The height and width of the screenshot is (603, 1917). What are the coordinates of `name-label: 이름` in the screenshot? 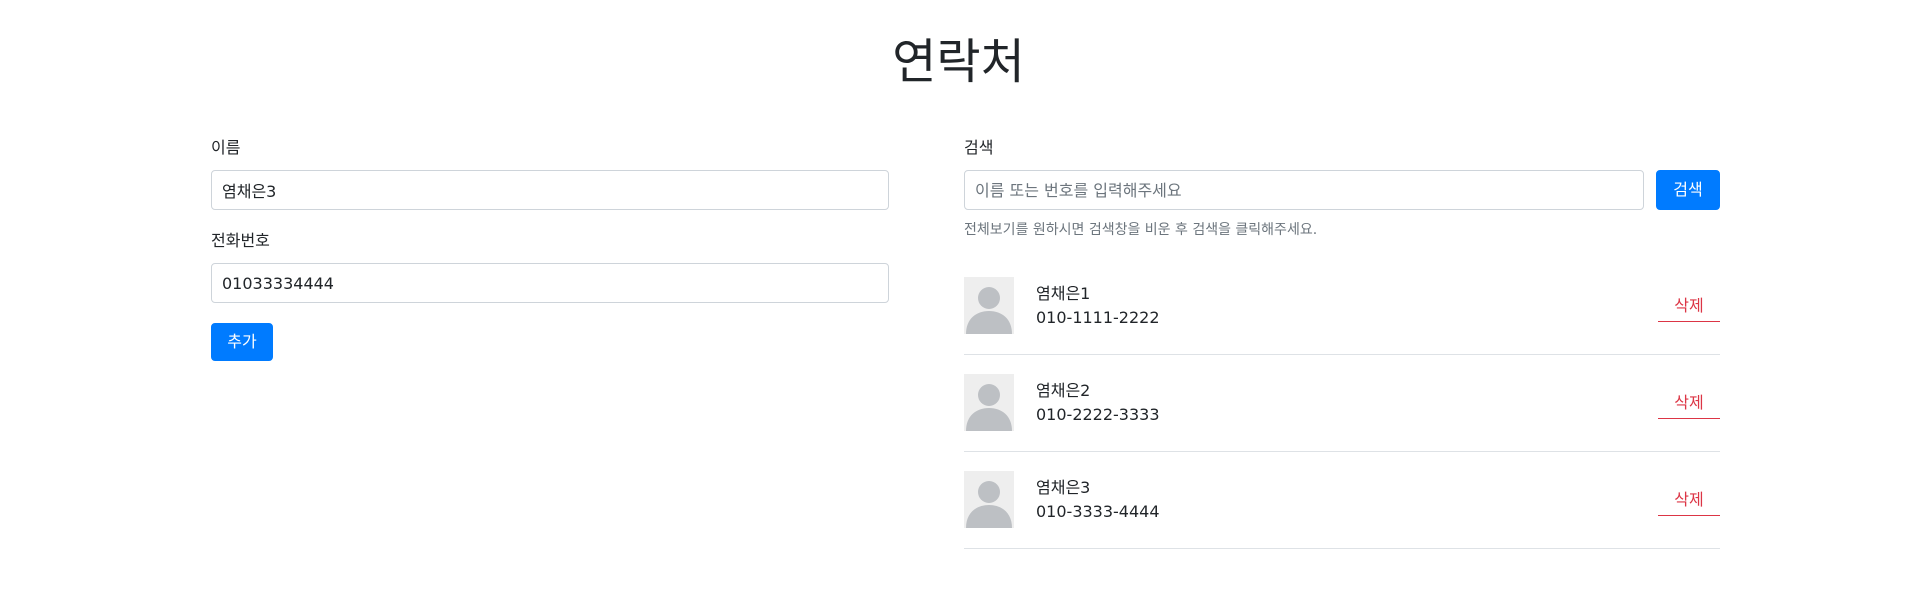 It's located at (226, 147).